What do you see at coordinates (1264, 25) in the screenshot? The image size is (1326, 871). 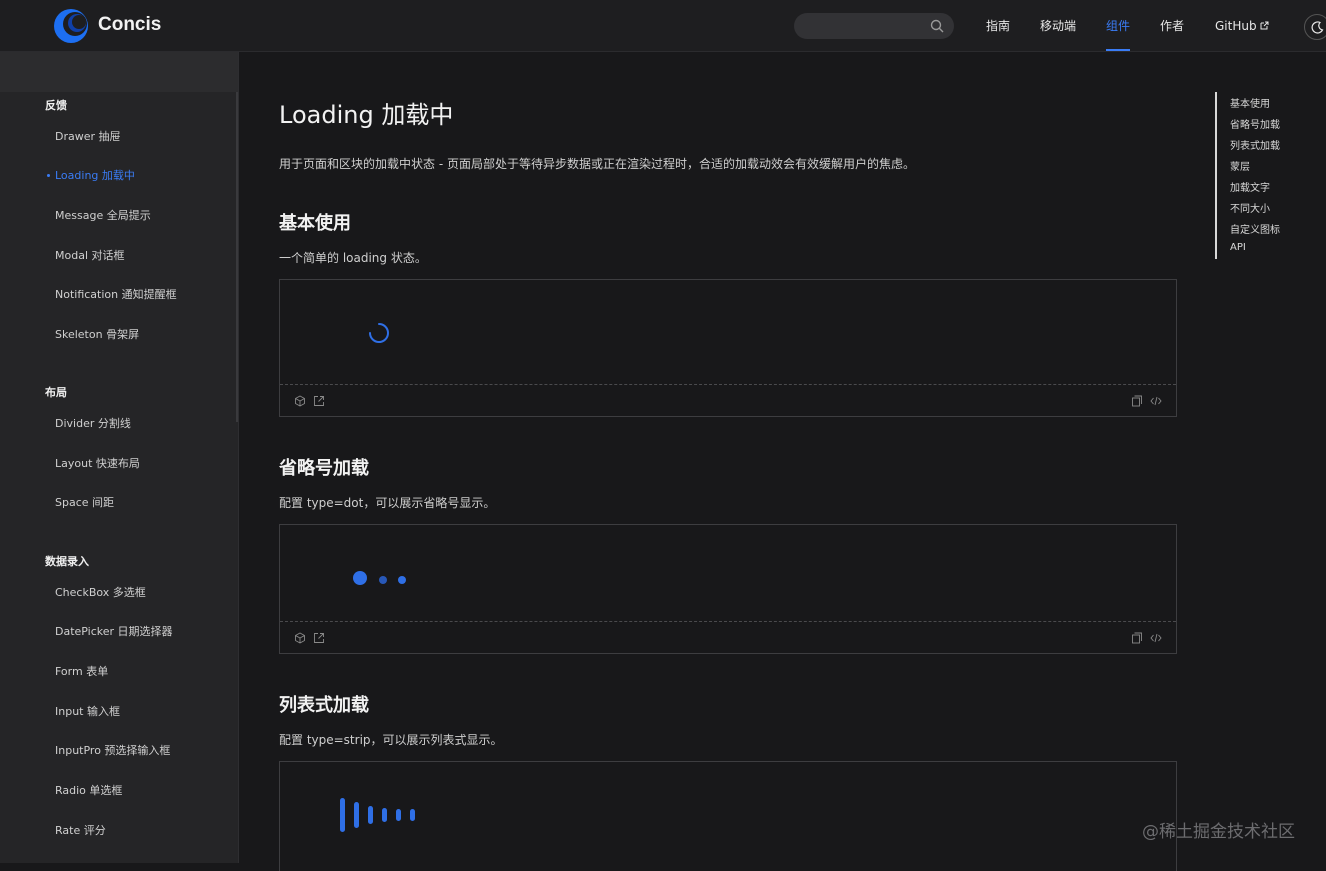 I see `external-link-icon` at bounding box center [1264, 25].